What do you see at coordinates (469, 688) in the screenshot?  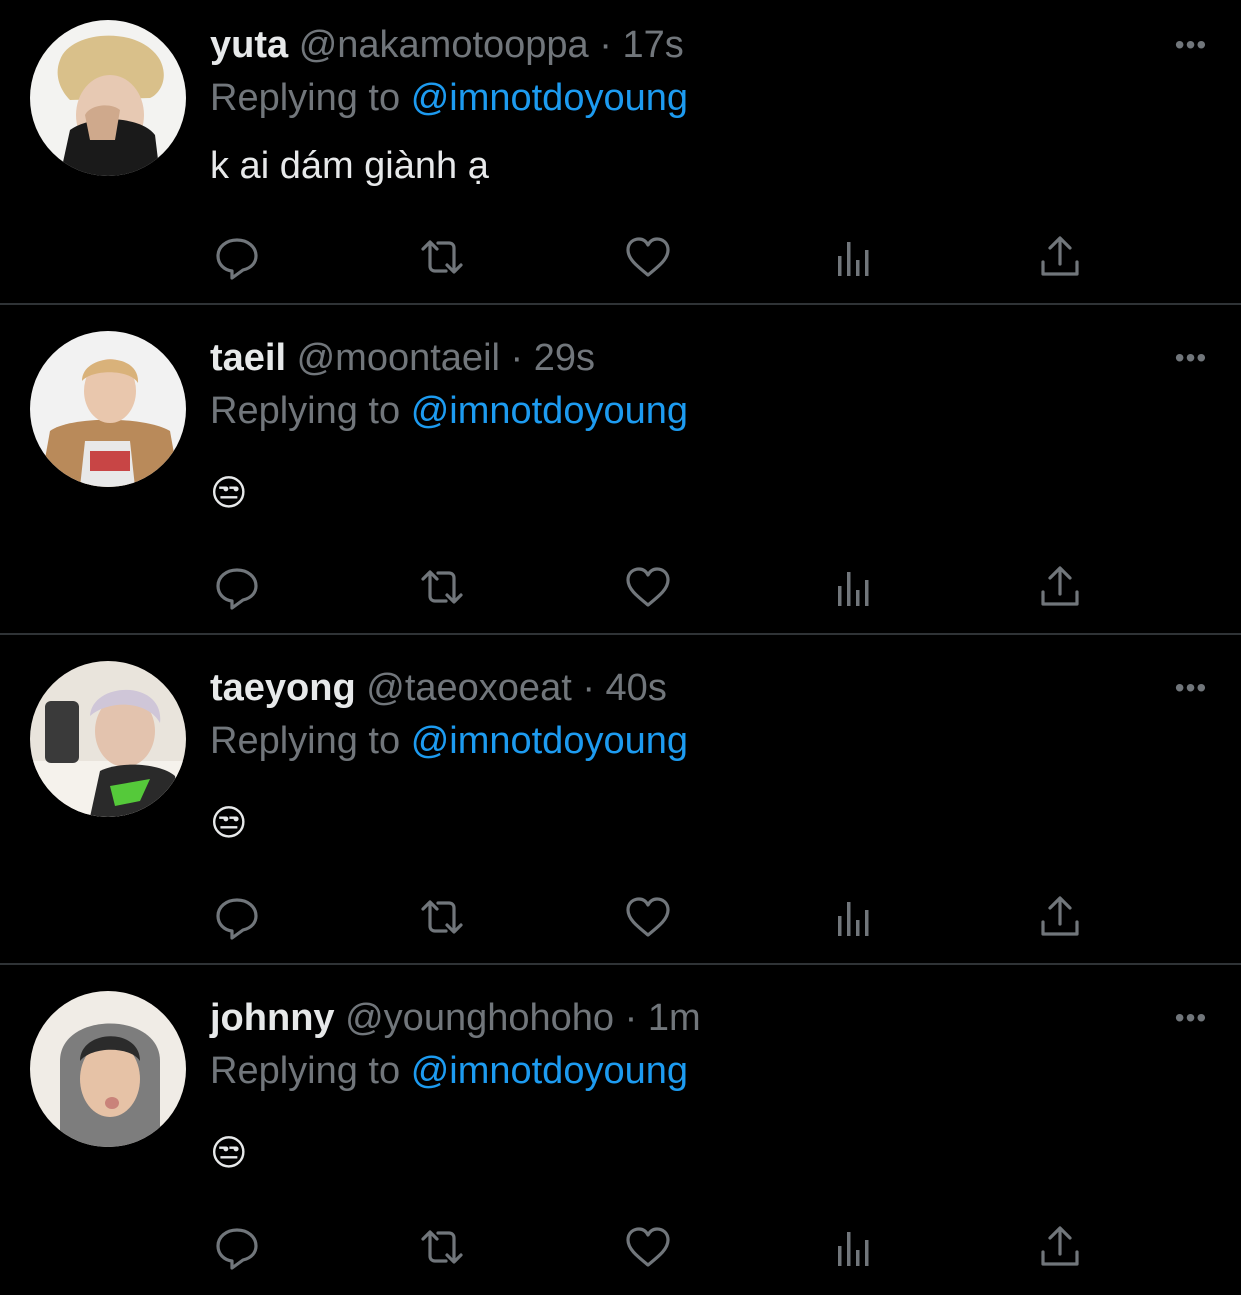 I see `user-handle: @taeoxoeat` at bounding box center [469, 688].